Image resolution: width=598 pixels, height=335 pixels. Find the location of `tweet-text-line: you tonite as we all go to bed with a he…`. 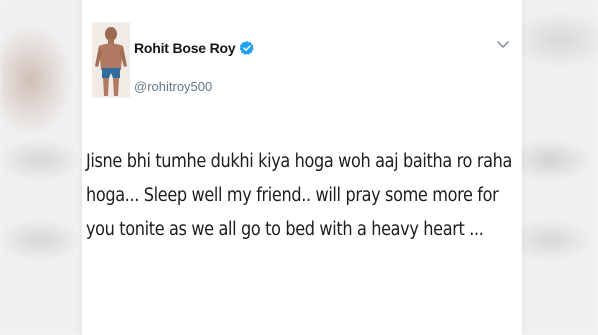

tweet-text-line: you tonite as we all go to bed with a he… is located at coordinates (285, 229).